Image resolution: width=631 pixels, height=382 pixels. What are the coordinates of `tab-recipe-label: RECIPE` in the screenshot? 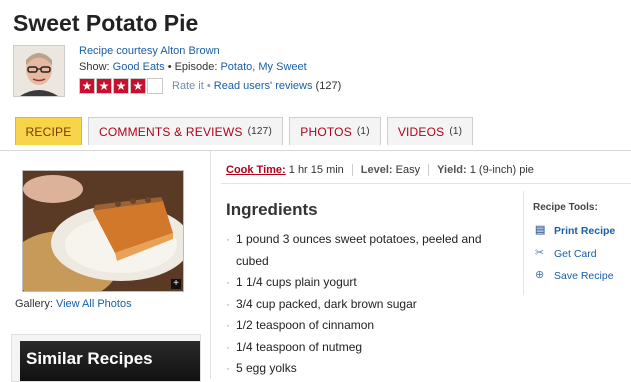 It's located at (48, 131).